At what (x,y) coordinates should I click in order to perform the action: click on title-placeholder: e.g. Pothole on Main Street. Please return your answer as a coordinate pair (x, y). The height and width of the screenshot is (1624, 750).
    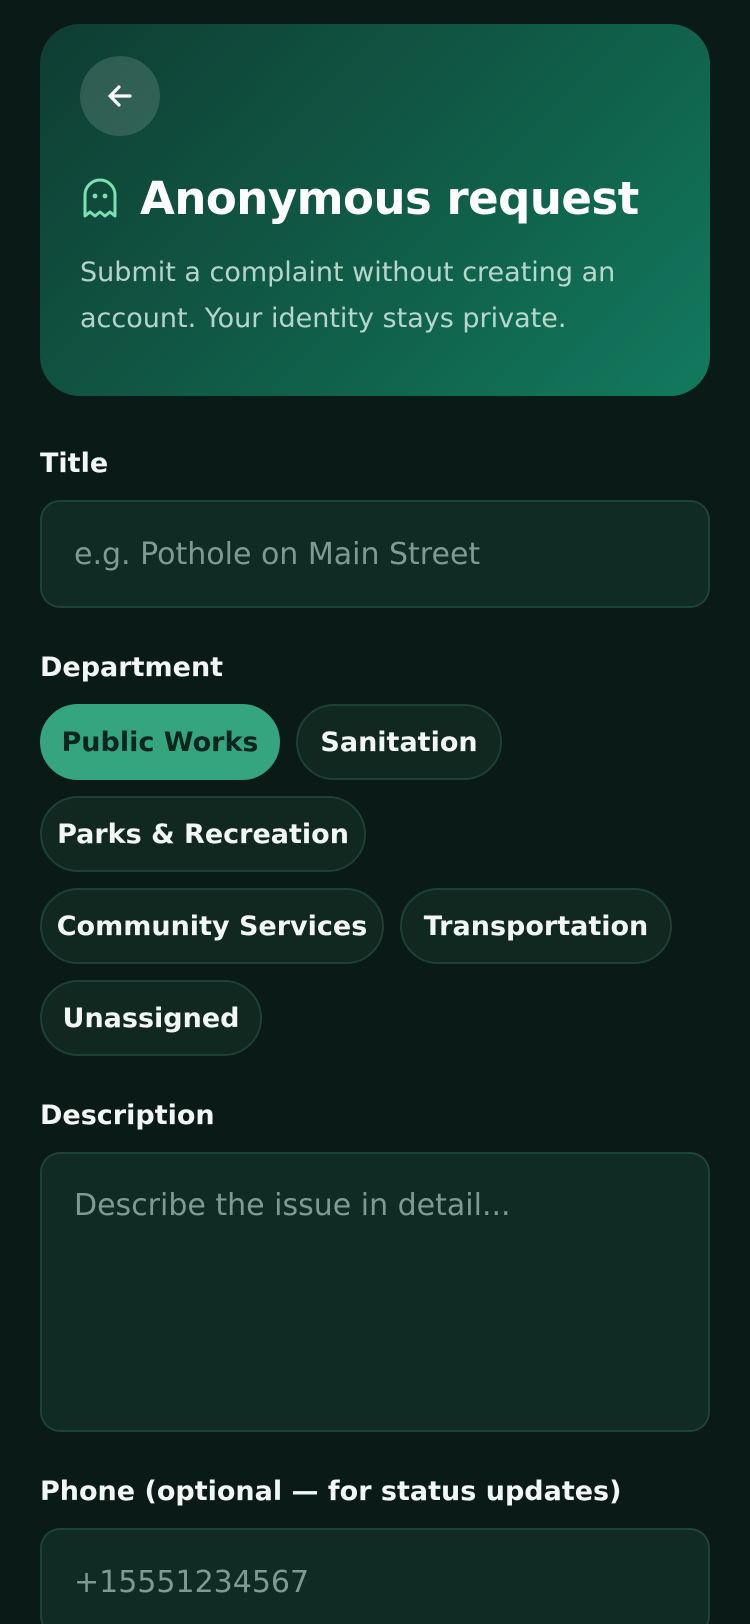
    Looking at the image, I should click on (277, 554).